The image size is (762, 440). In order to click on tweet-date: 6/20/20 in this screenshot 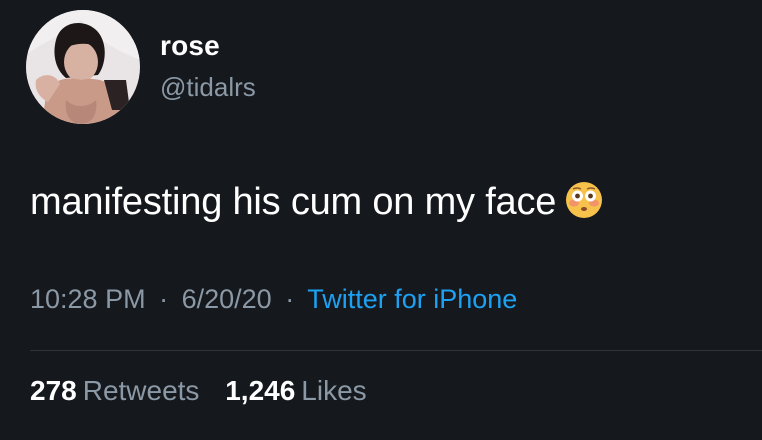, I will do `click(227, 299)`.